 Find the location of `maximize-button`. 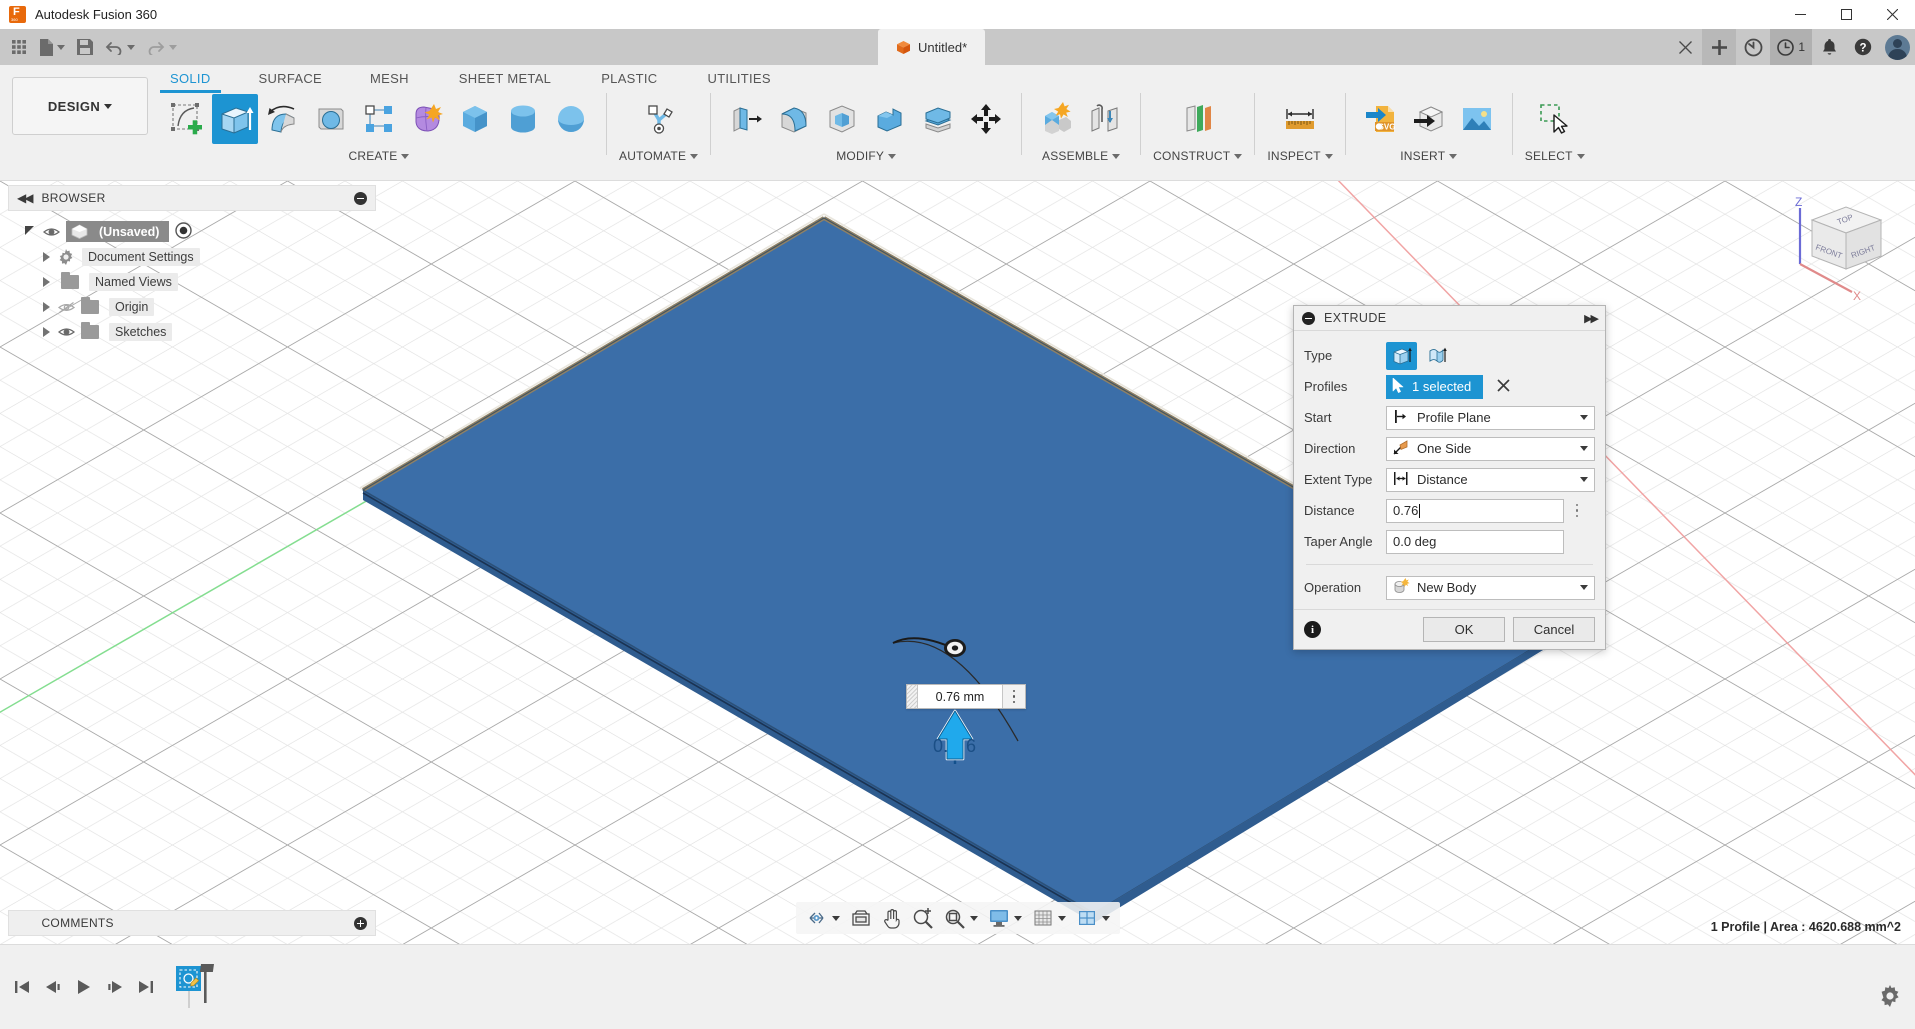

maximize-button is located at coordinates (1846, 14).